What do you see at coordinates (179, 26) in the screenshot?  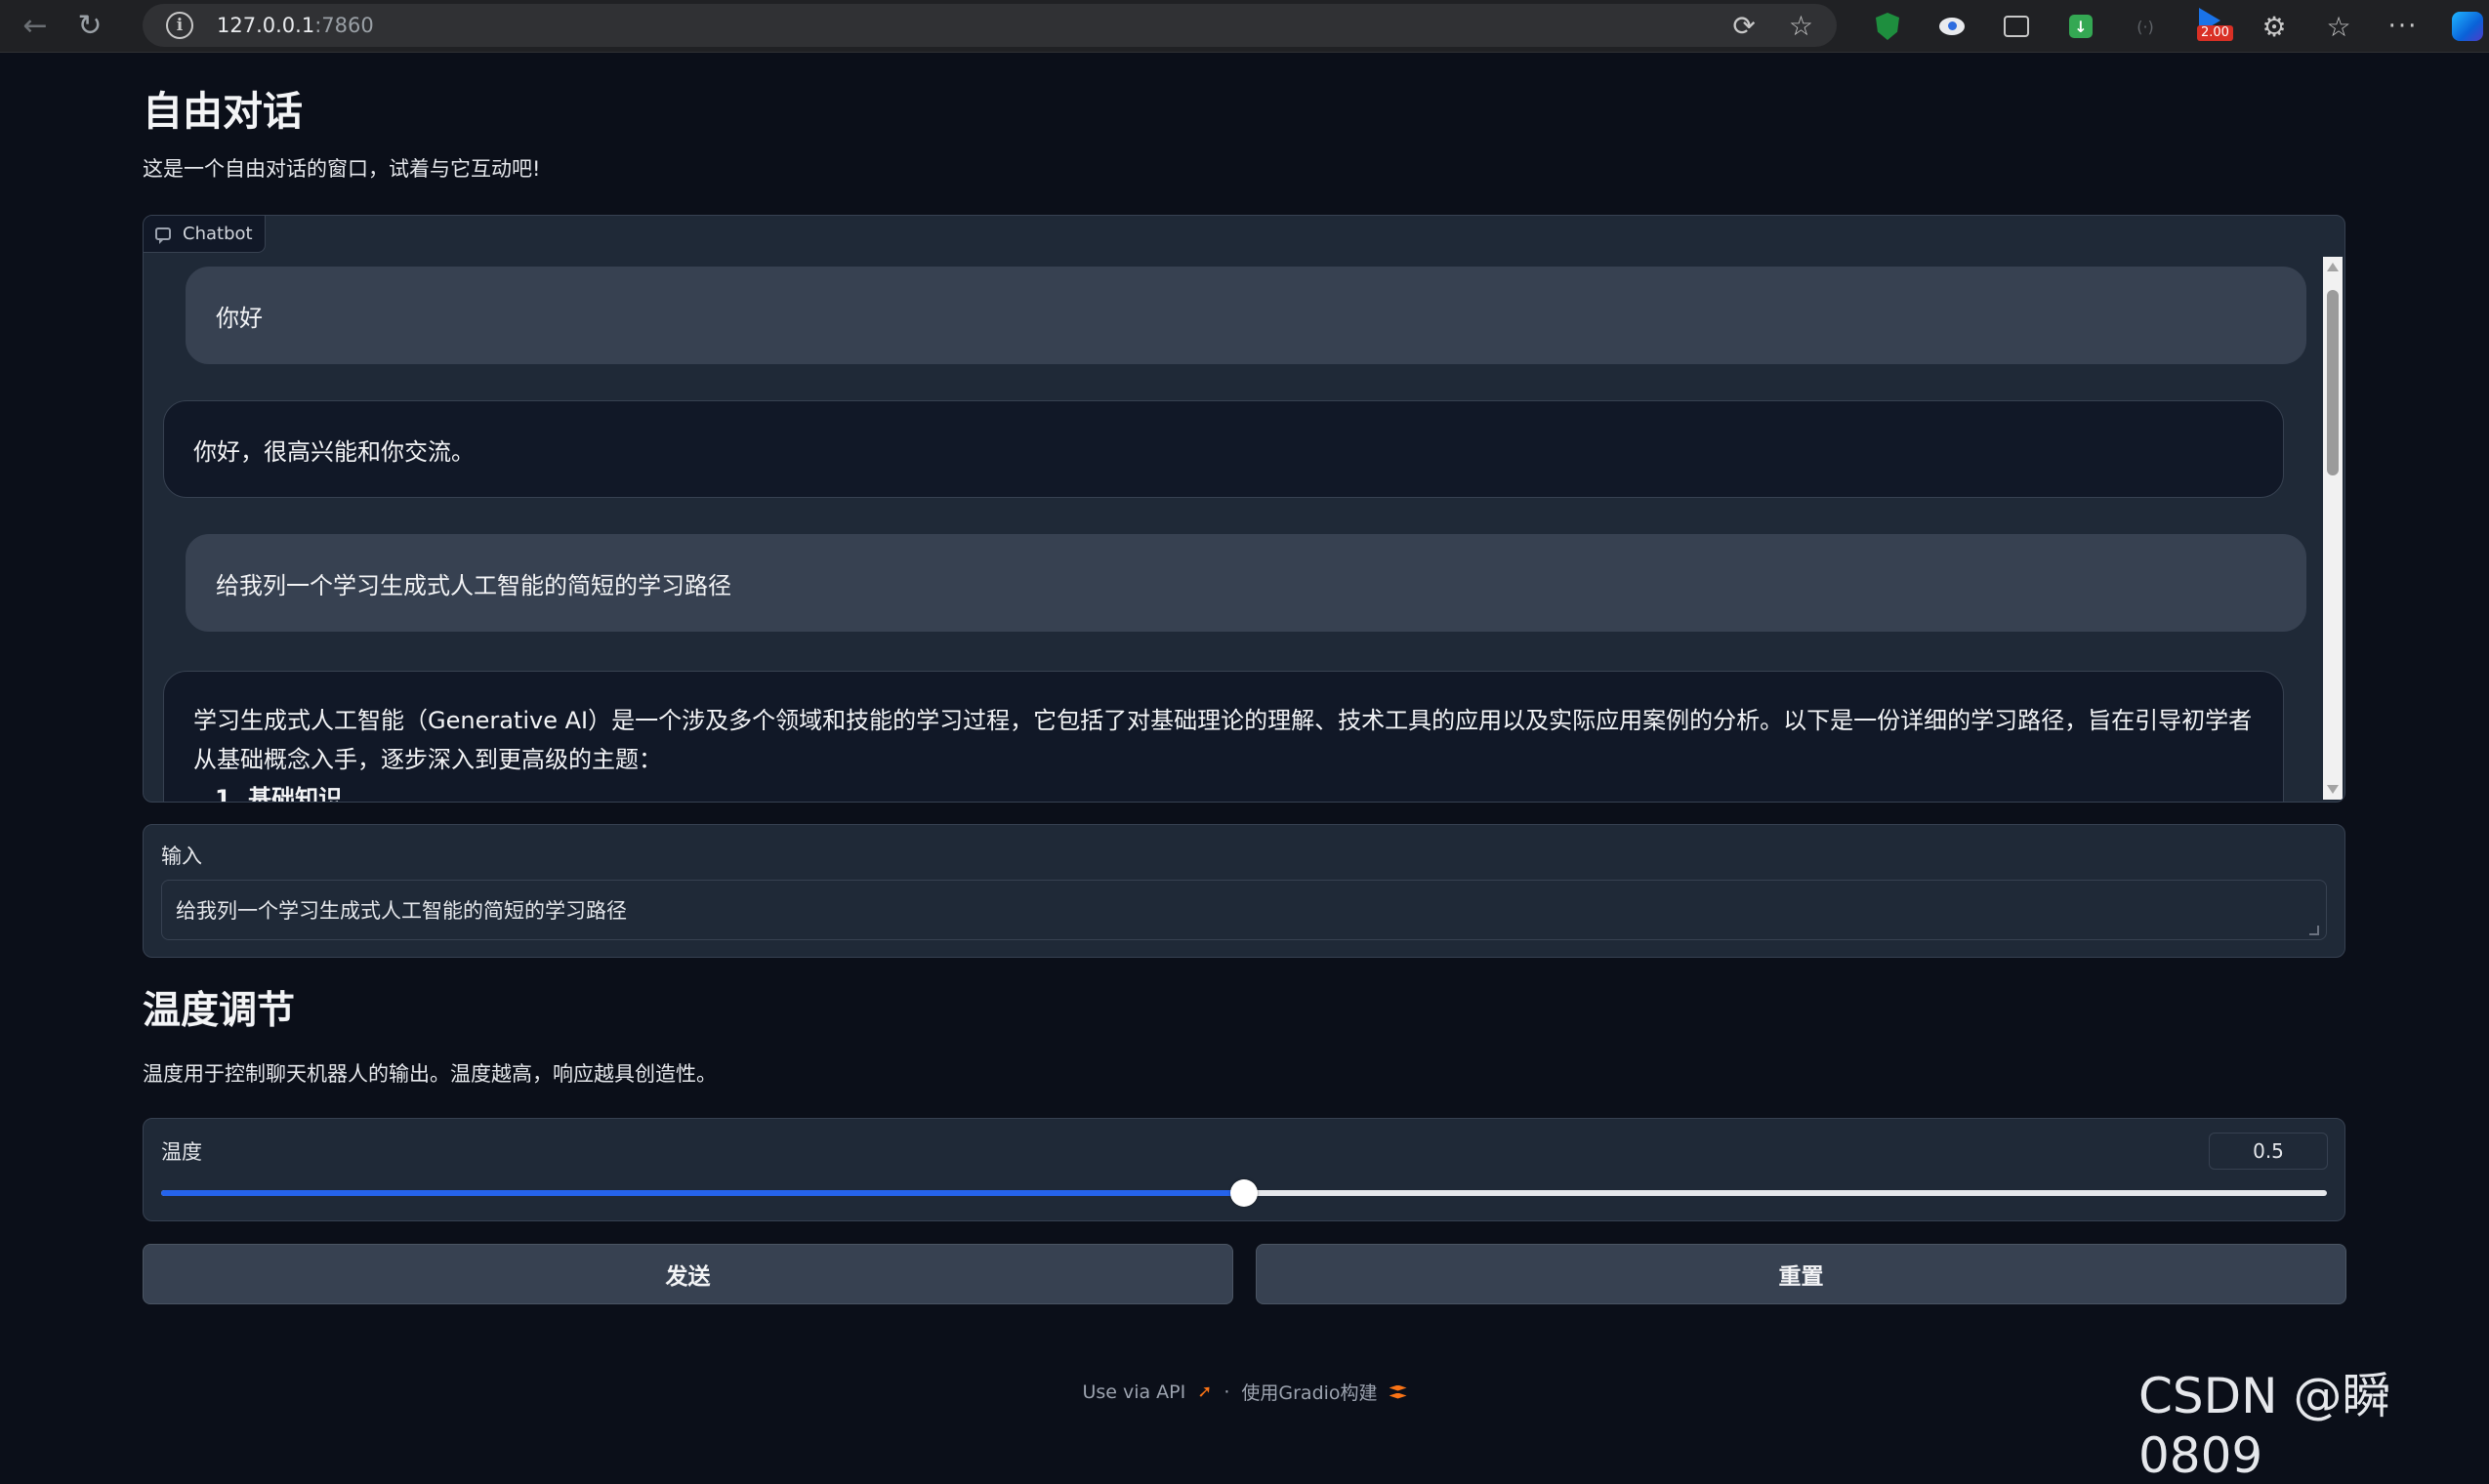 I see `site-info-icon: i` at bounding box center [179, 26].